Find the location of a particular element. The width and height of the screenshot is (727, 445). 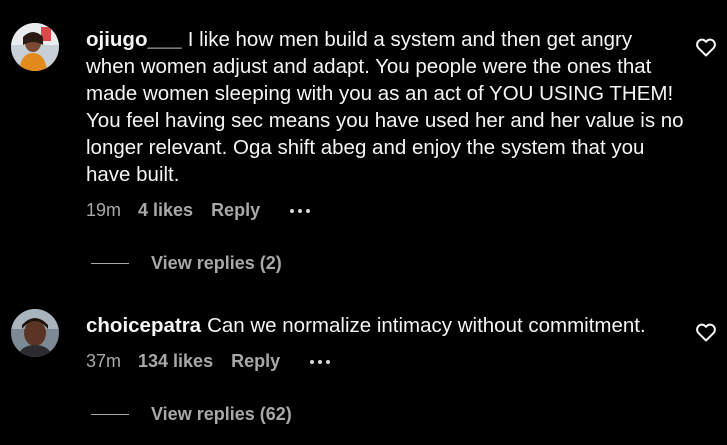

comment-username: ojiugo___ is located at coordinates (134, 39).